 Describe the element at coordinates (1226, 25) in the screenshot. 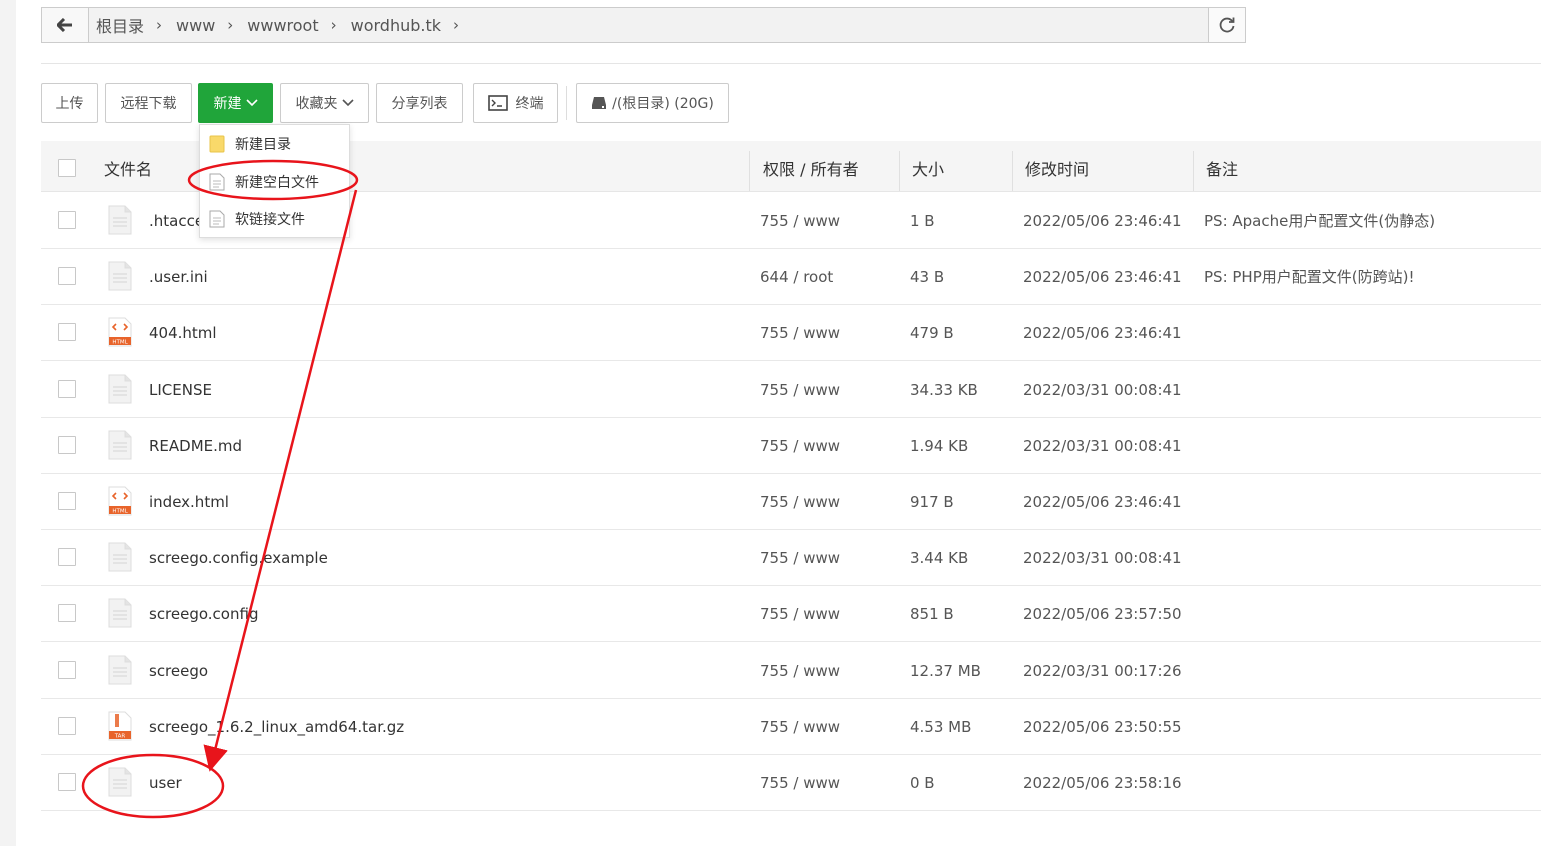

I see `refresh-button` at that location.